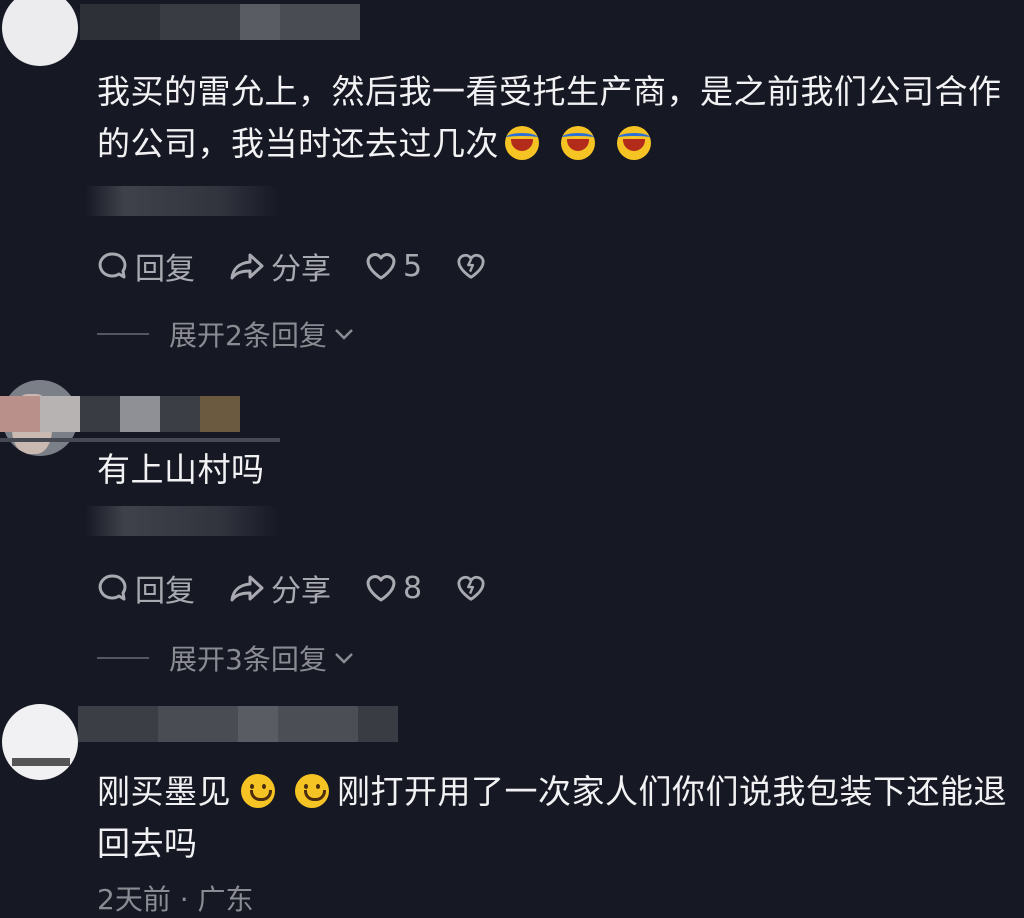  What do you see at coordinates (672, 791) in the screenshot?
I see `comment-text-fragment: 刚打开用了一次家人们你们说我包装下还能退` at bounding box center [672, 791].